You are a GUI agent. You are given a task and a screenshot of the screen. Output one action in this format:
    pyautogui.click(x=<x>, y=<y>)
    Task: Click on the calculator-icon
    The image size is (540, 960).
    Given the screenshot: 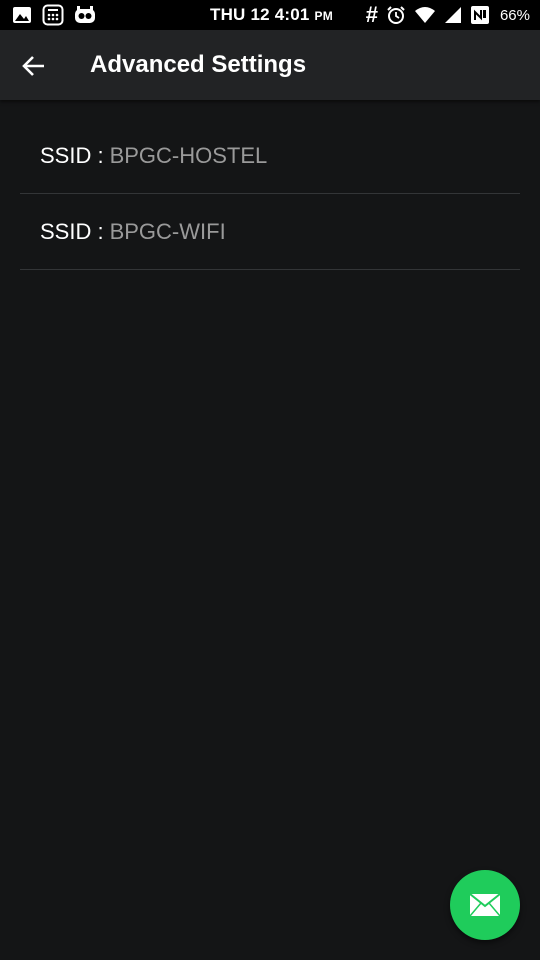 What is the action you would take?
    pyautogui.click(x=53, y=15)
    